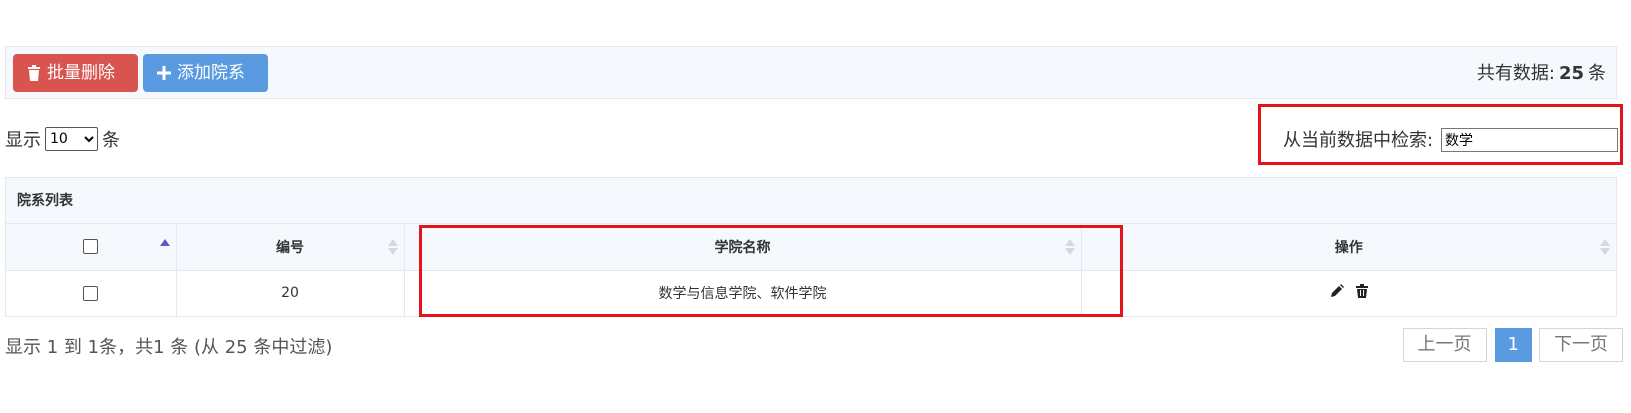 The width and height of the screenshot is (1631, 413). I want to click on column-id-label: 编号, so click(290, 247).